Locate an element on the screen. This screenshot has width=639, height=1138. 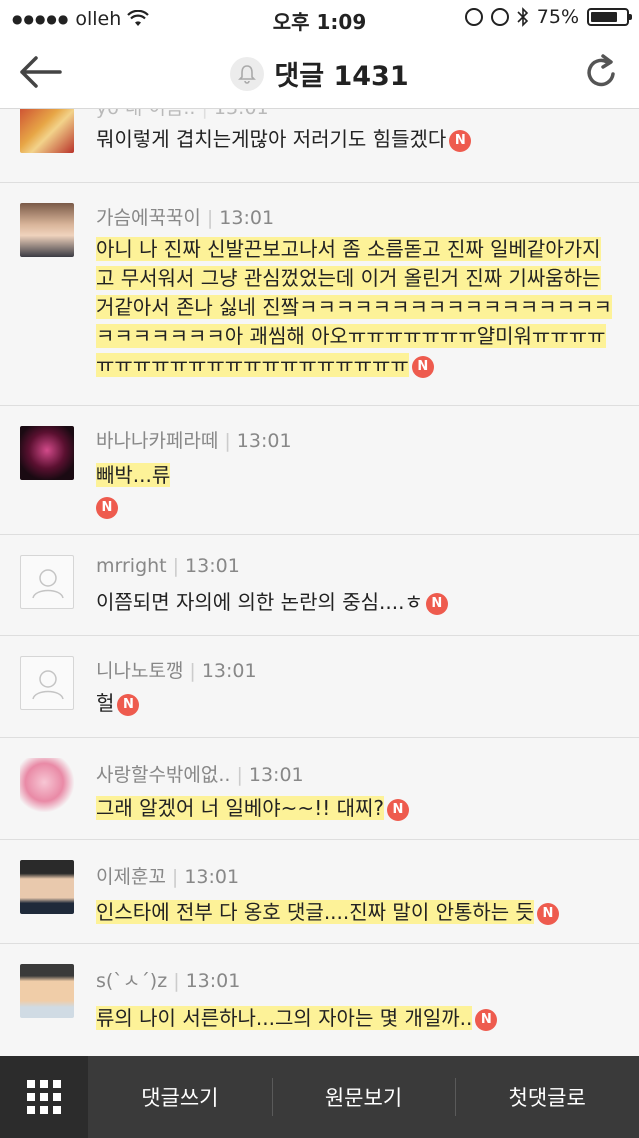
comment-meta: 이제훈꼬 | 13:01 is located at coordinates (168, 877).